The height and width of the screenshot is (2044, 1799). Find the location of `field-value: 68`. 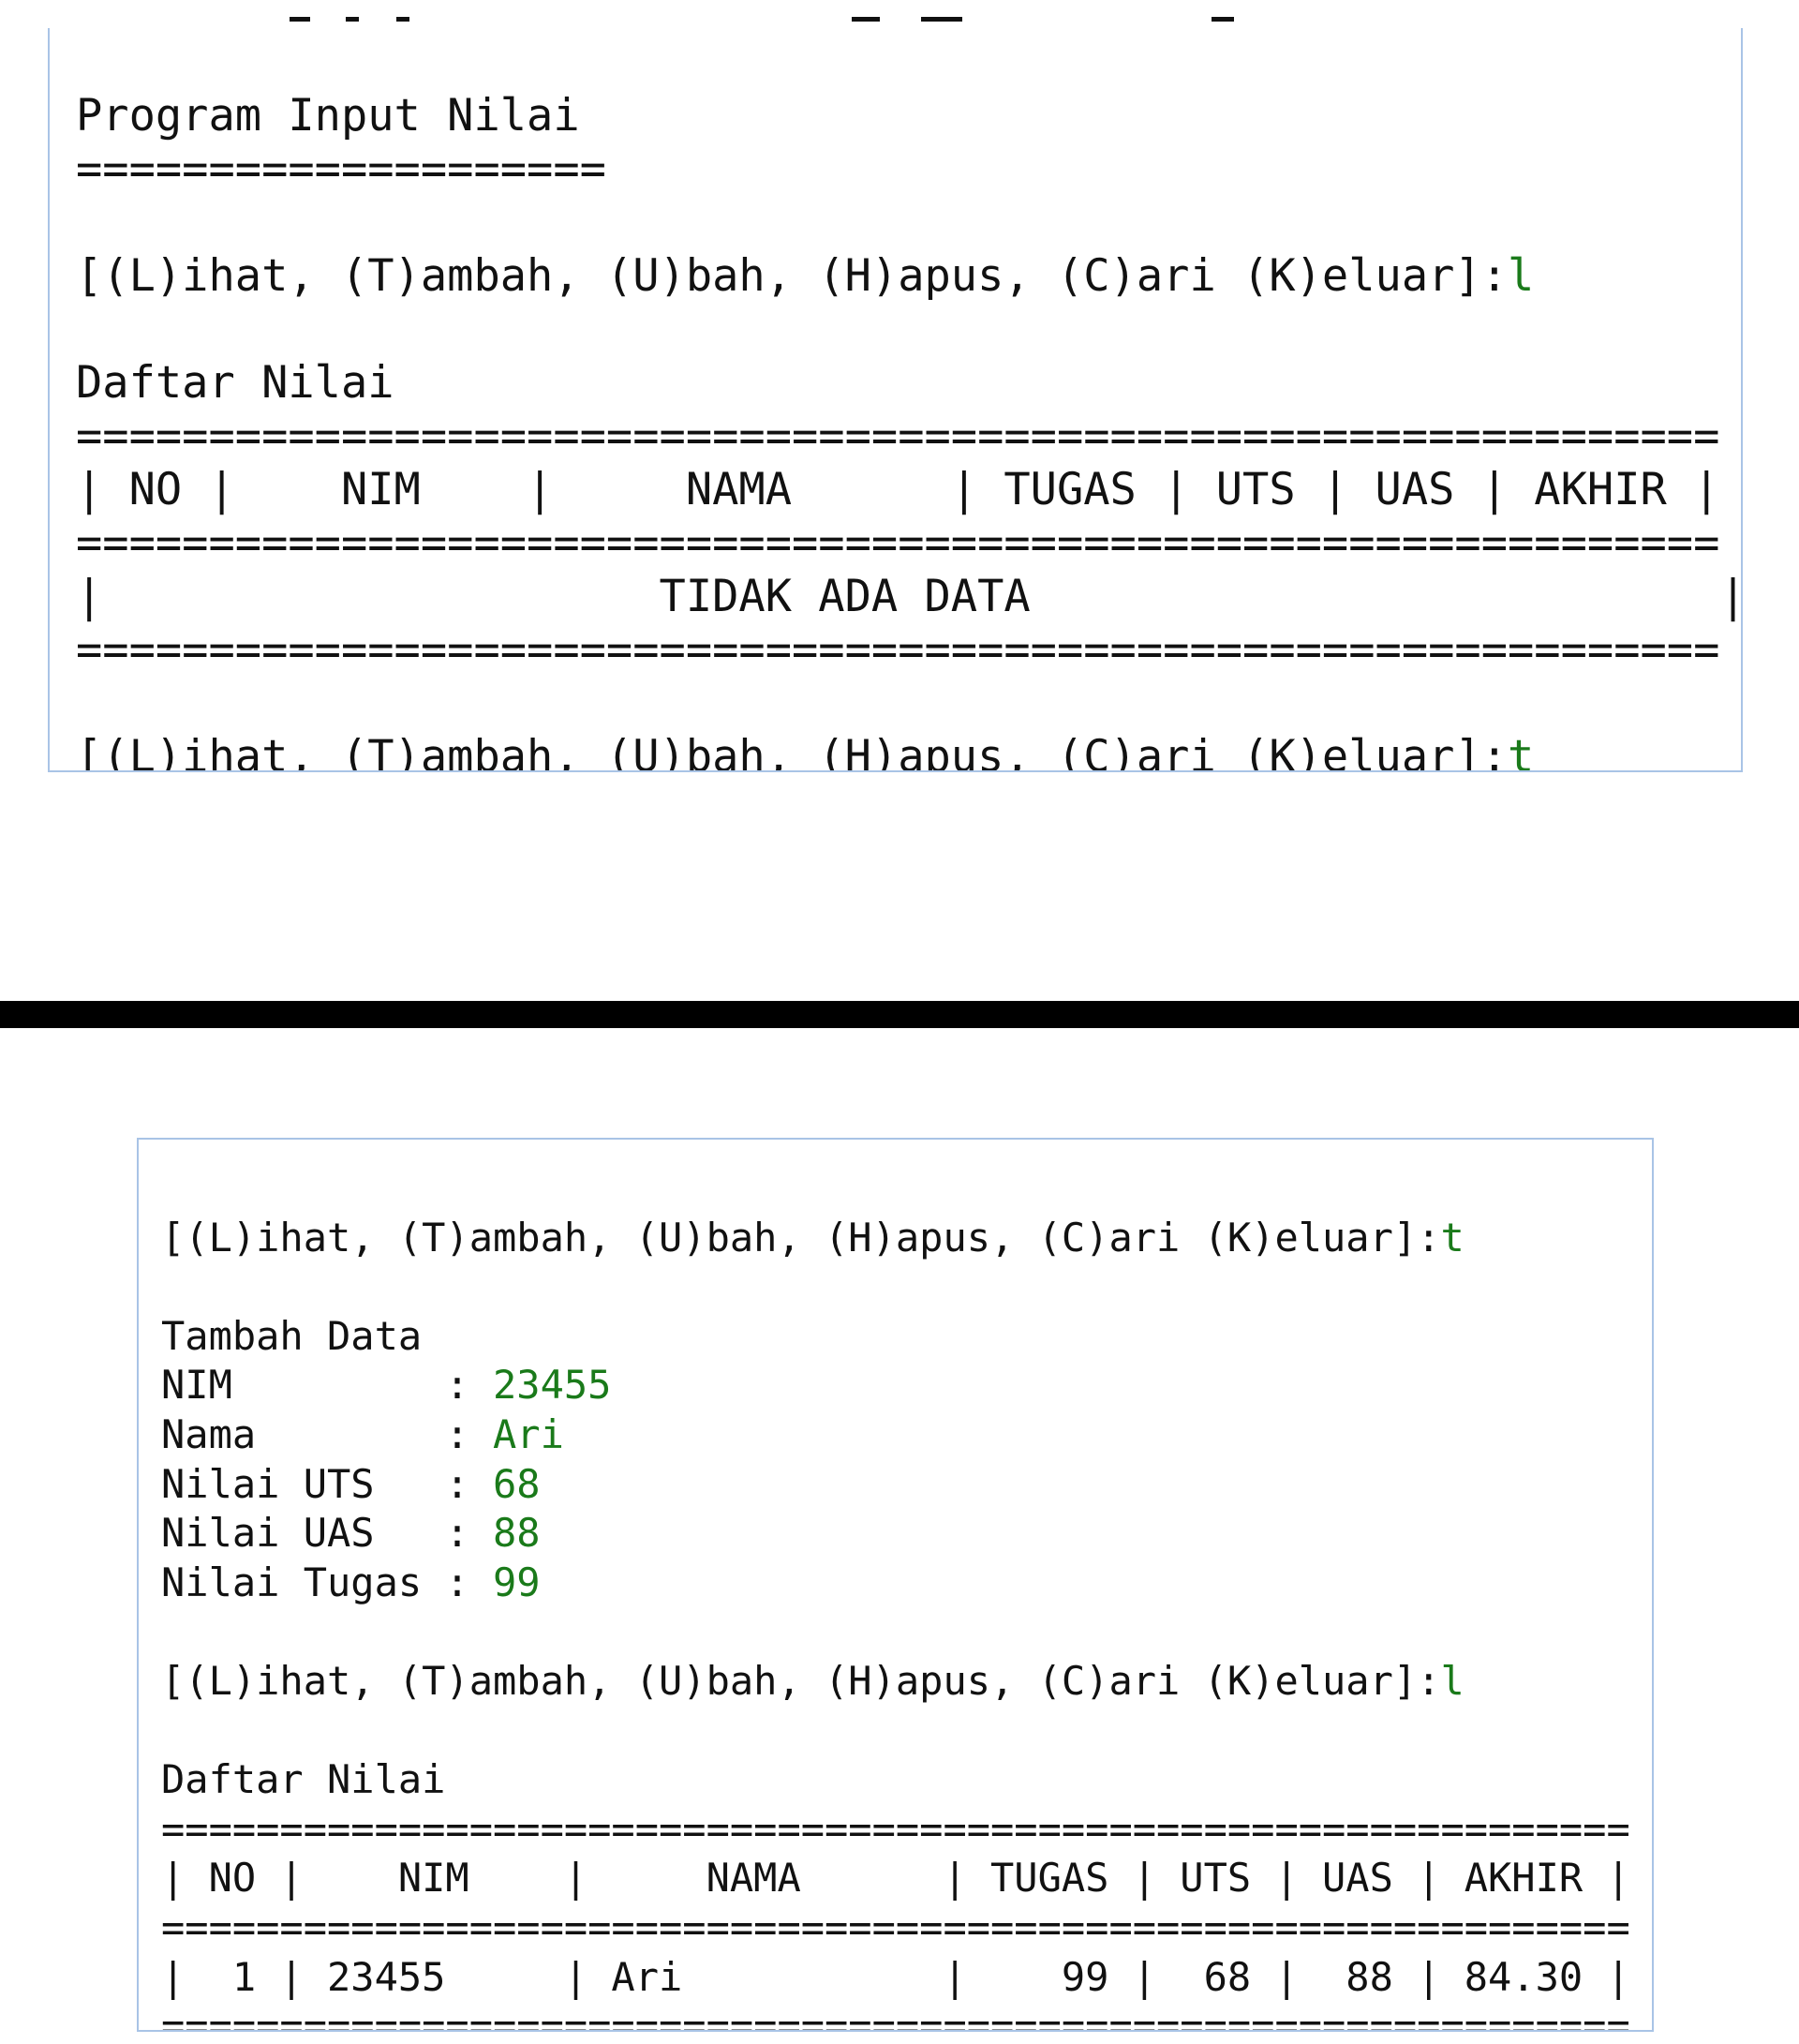

field-value: 68 is located at coordinates (517, 1483).